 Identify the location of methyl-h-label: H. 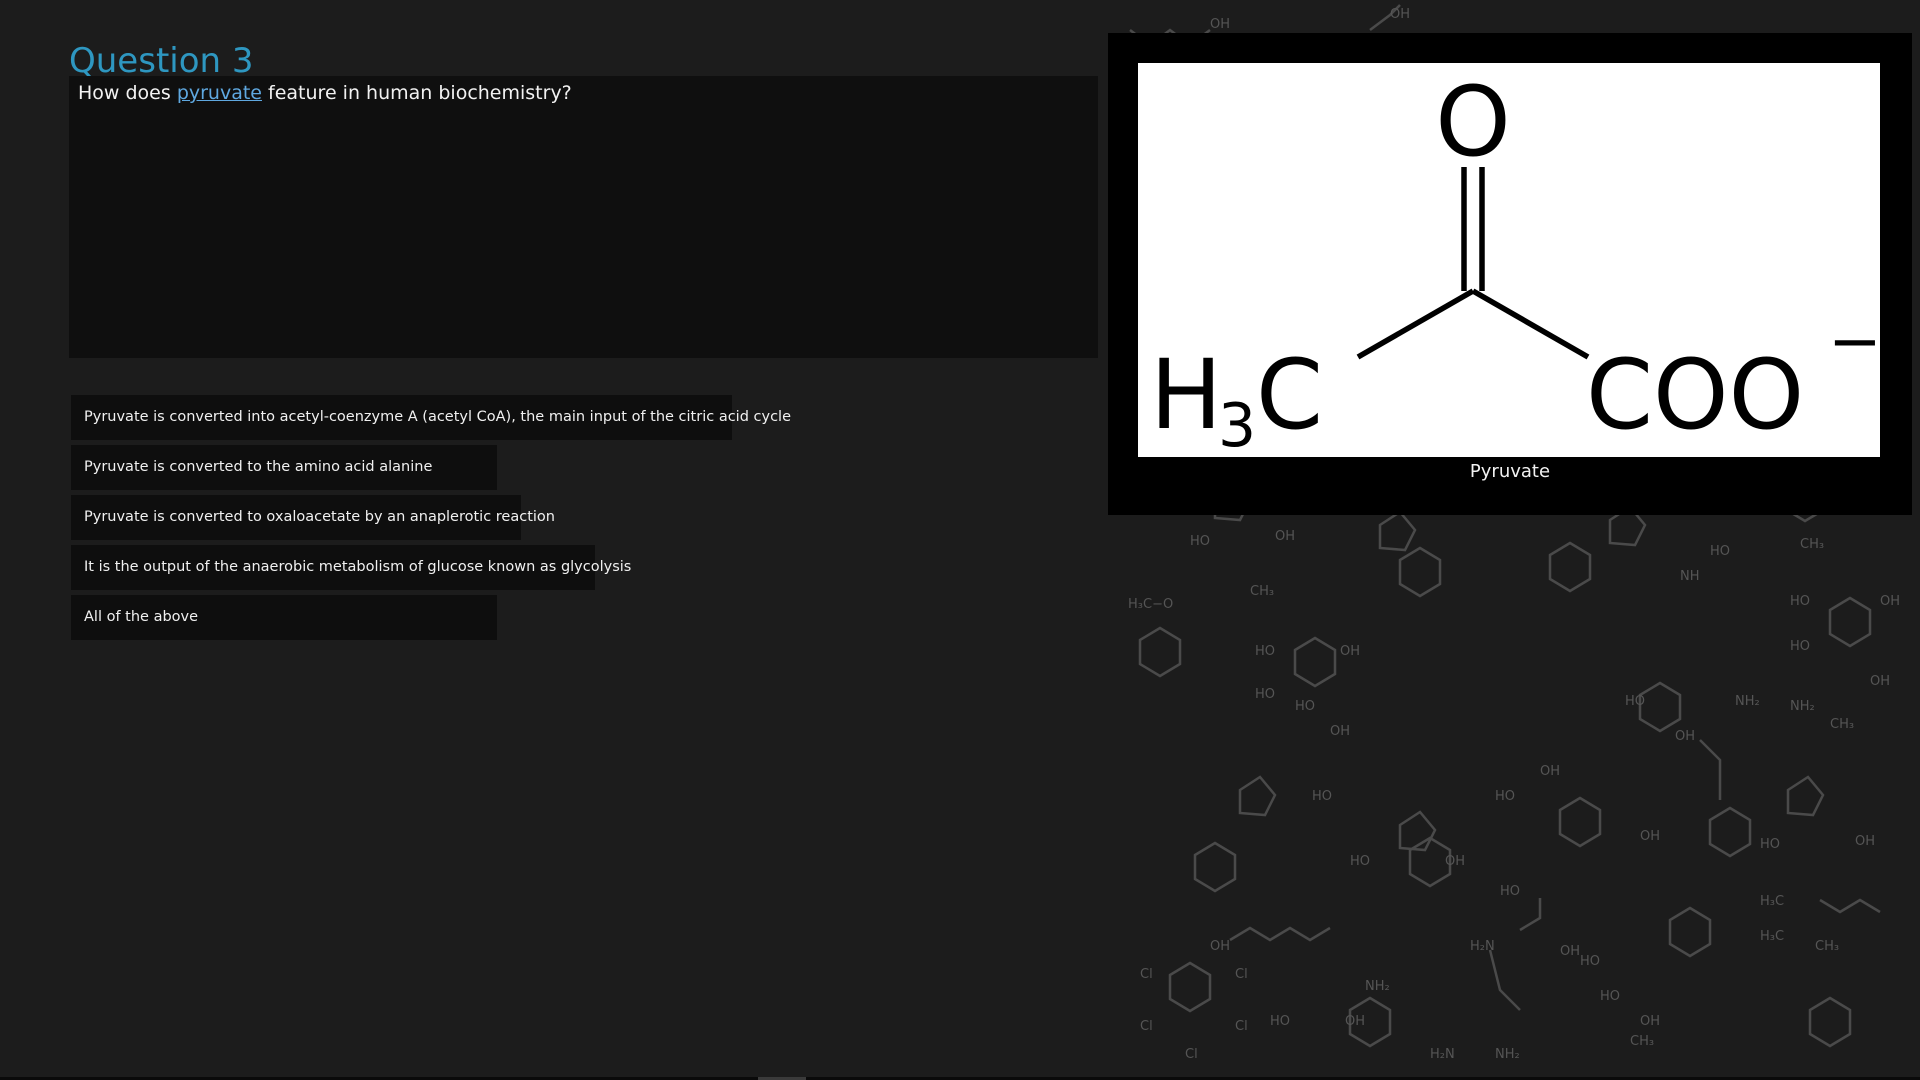
(1186, 395).